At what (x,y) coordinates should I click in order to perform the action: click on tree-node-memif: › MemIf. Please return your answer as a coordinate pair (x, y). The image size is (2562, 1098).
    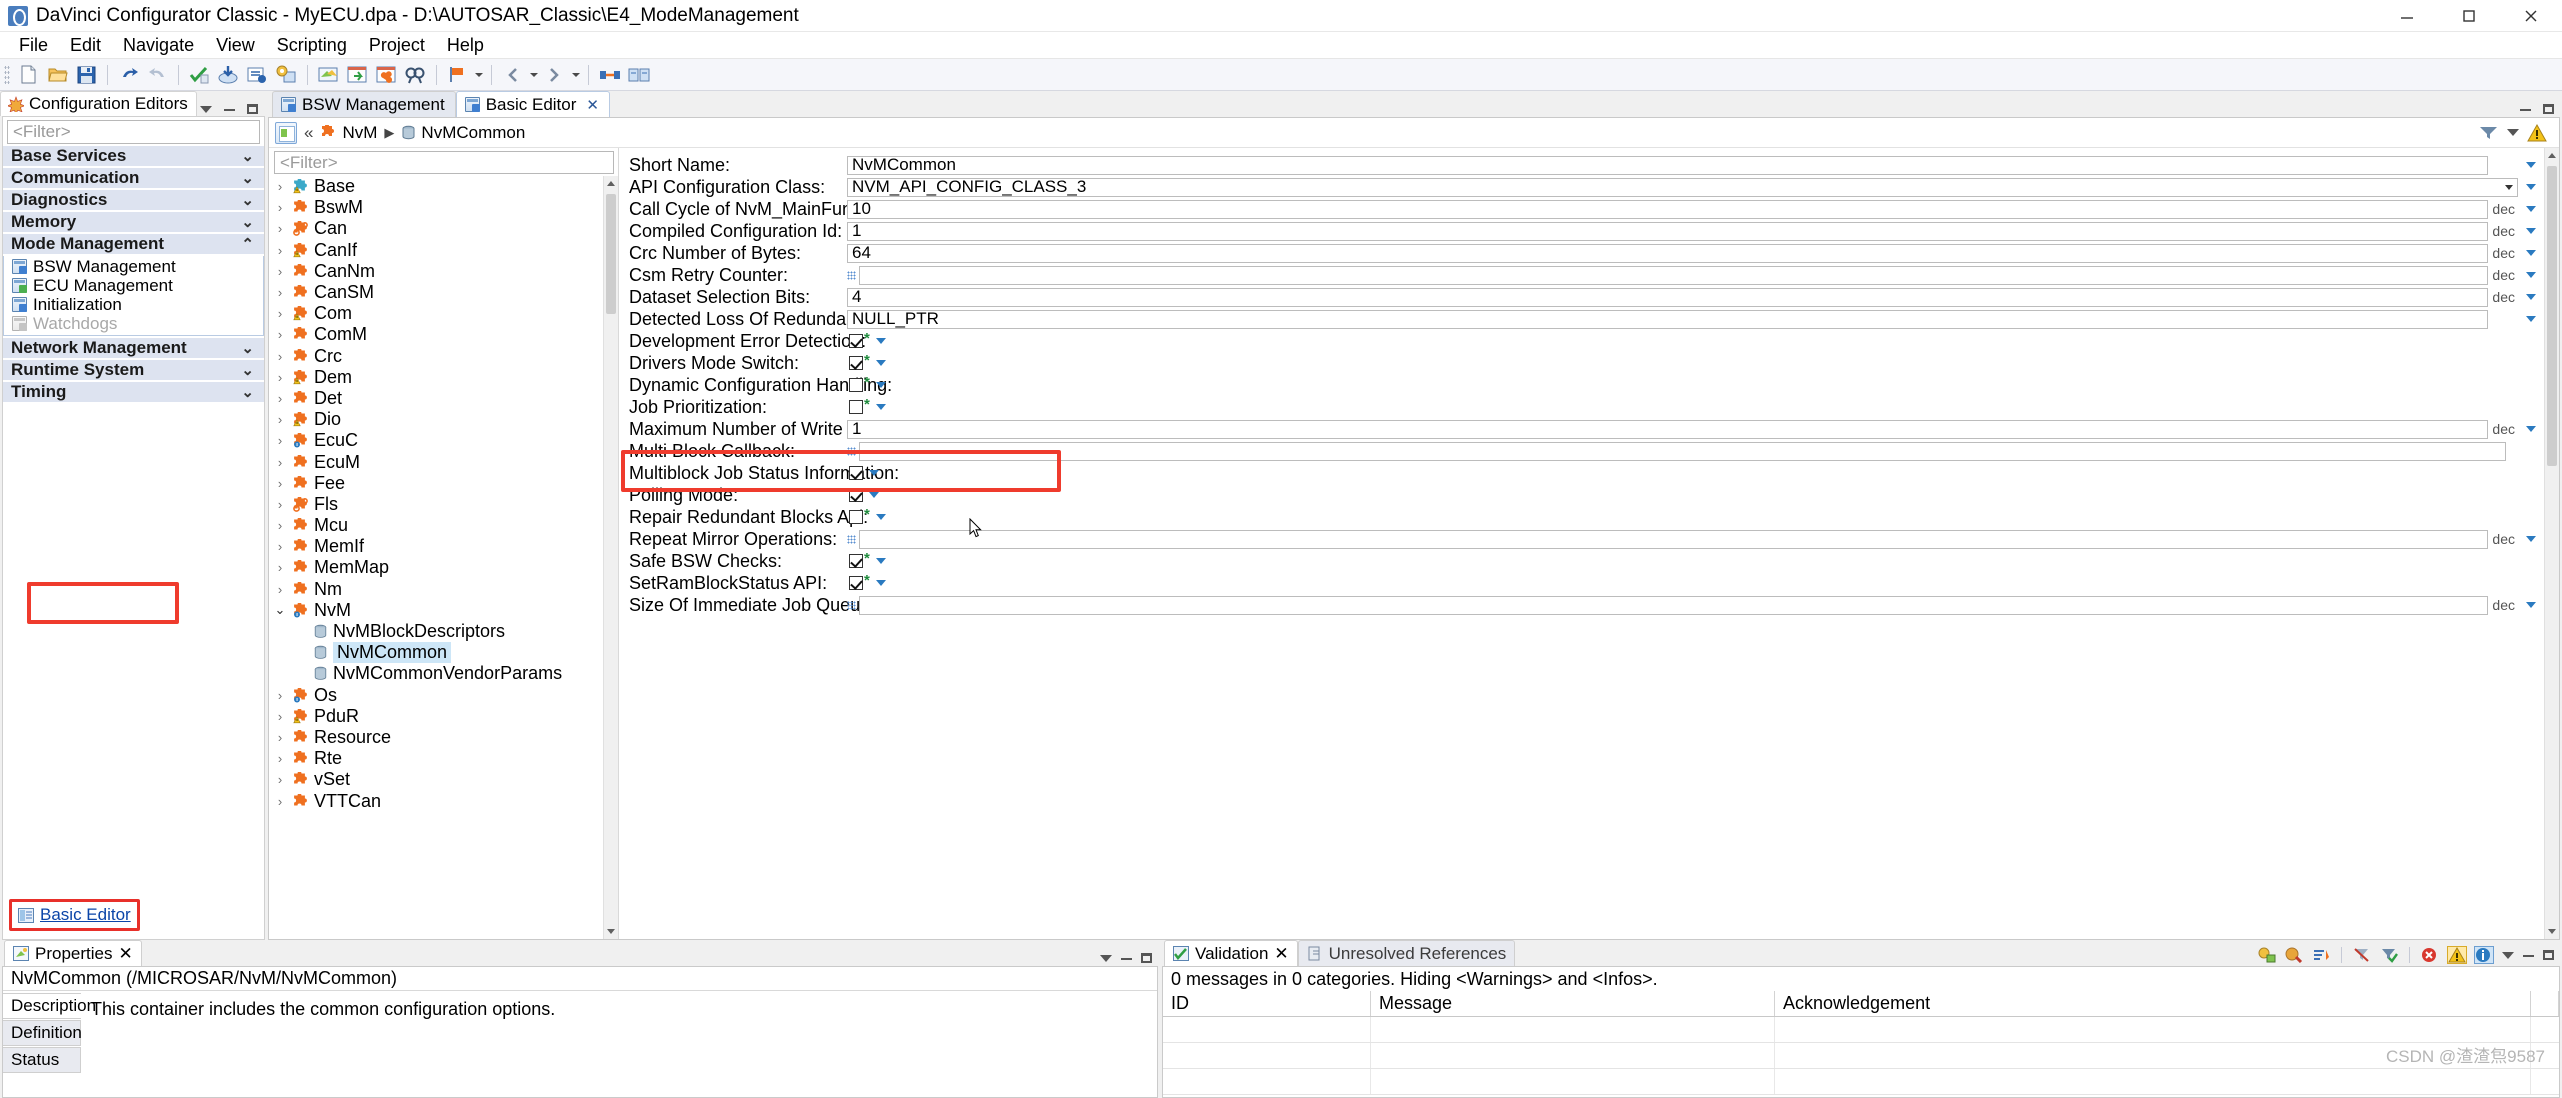
    Looking at the image, I should click on (438, 546).